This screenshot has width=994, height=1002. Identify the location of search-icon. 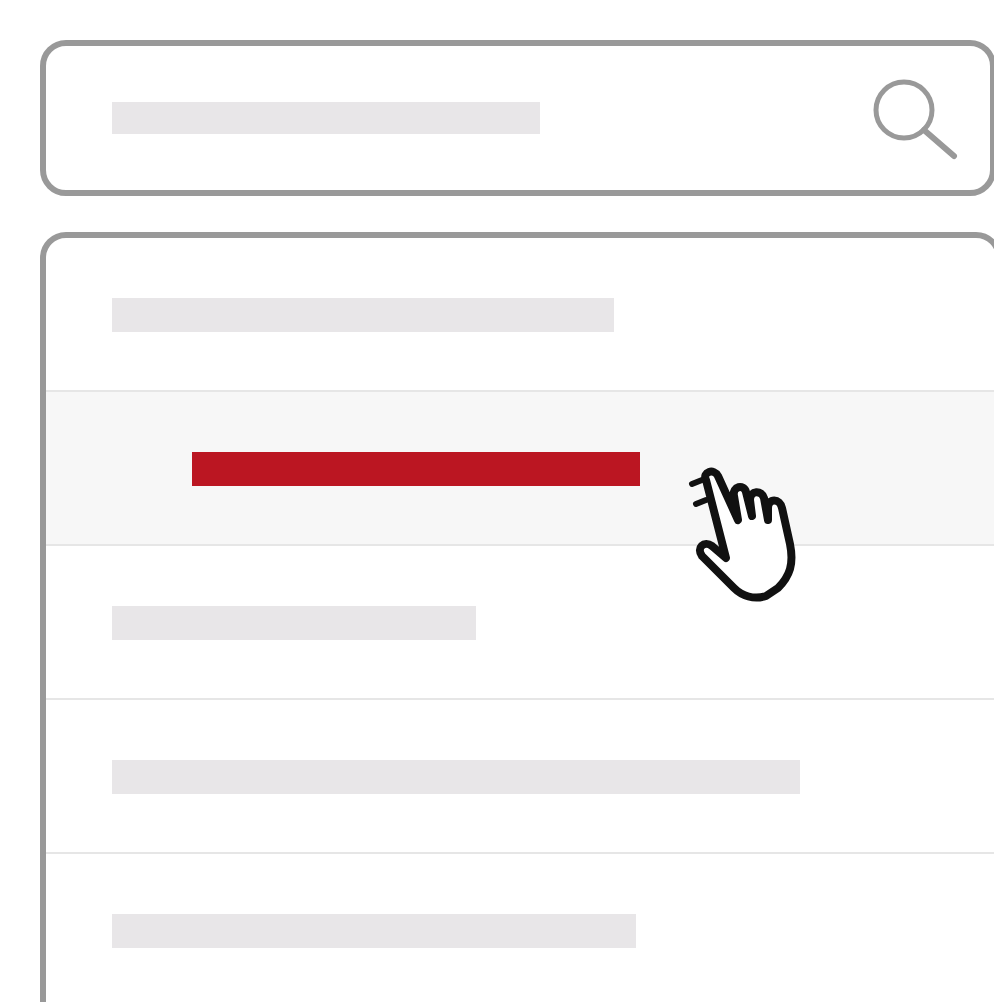
(914, 118).